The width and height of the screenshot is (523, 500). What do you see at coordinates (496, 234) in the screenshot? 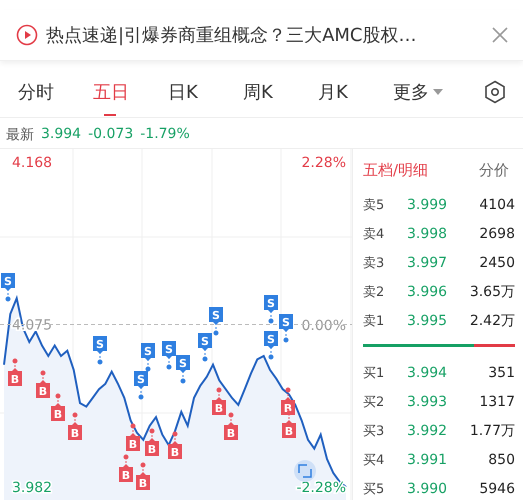
I see `level-volume: 2698` at bounding box center [496, 234].